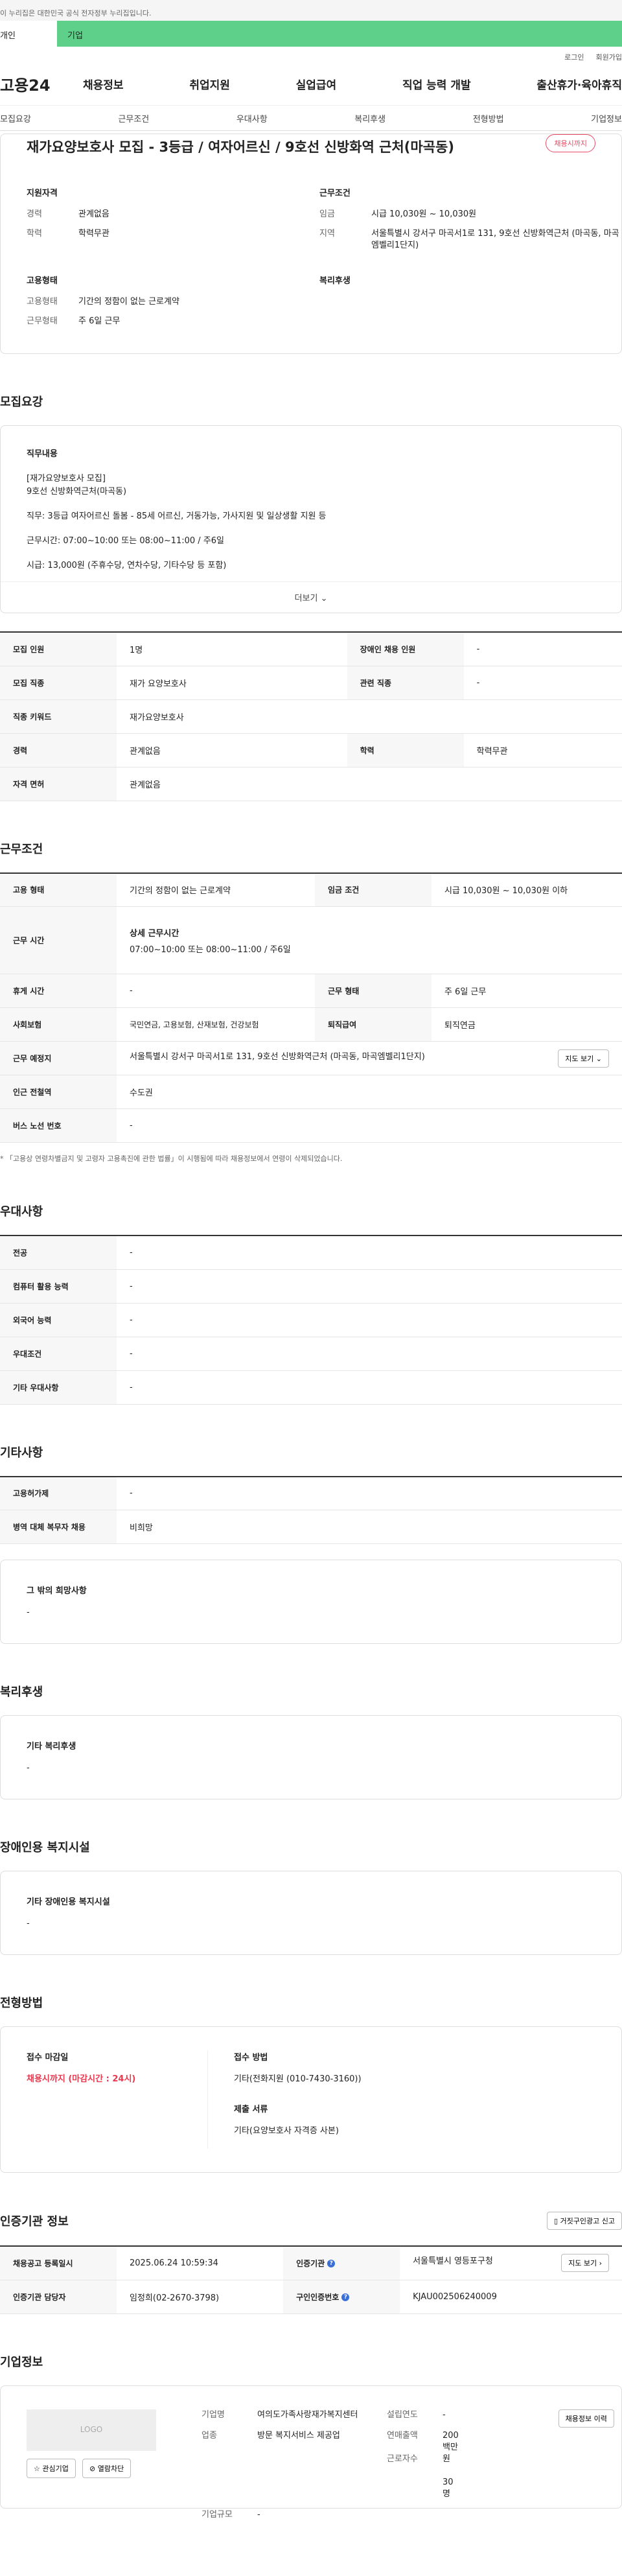 This screenshot has width=622, height=2576. Describe the element at coordinates (58, 649) in the screenshot. I see `cell-label: 모집 인원` at that location.